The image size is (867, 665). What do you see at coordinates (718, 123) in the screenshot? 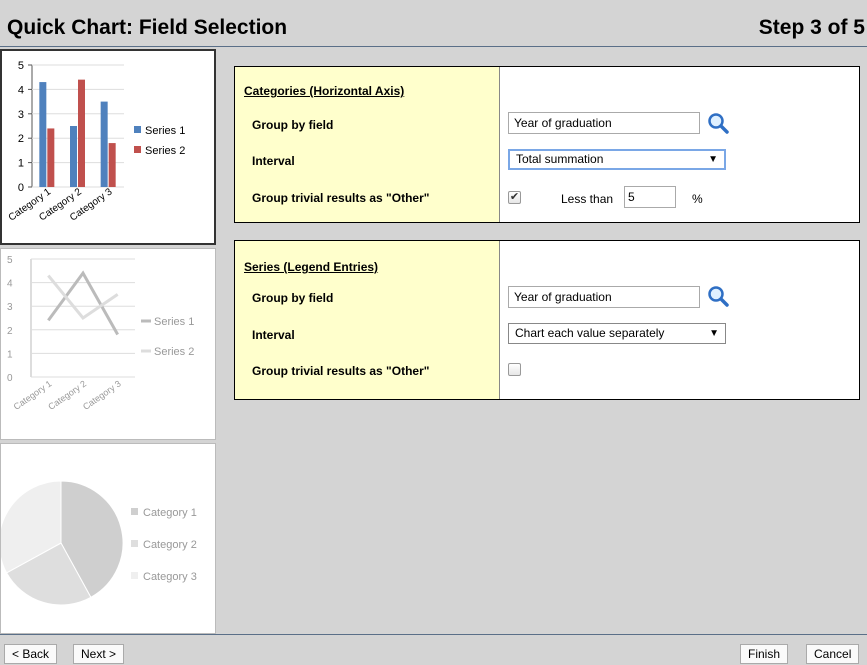
I see `category-lookup-magnifier-icon` at bounding box center [718, 123].